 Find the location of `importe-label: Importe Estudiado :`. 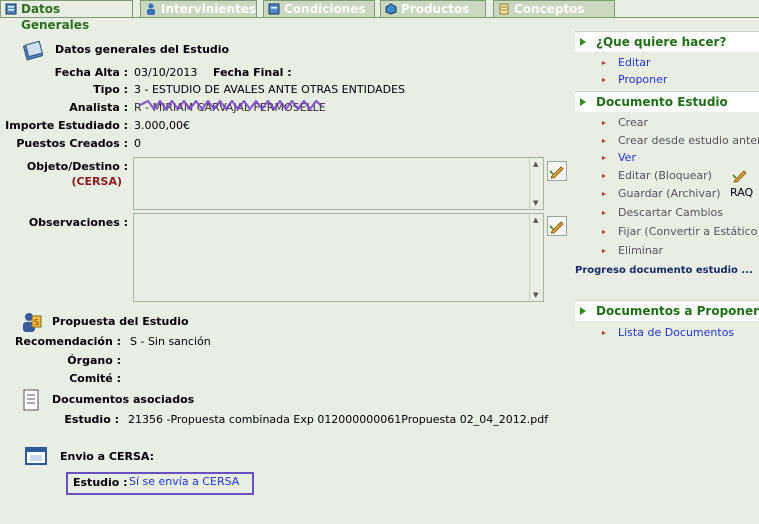

importe-label: Importe Estudiado : is located at coordinates (66, 125).